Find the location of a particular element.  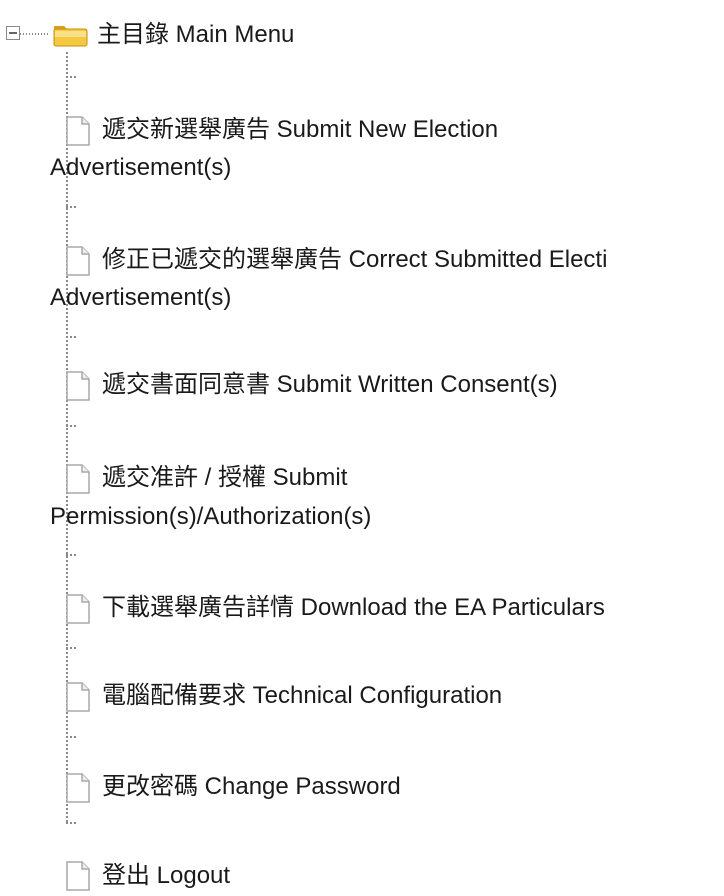

menu-item-correct-submitted-ea: 修正已遞交的選舉廣告 Correct Submitted Electi is located at coordinates (354, 260).